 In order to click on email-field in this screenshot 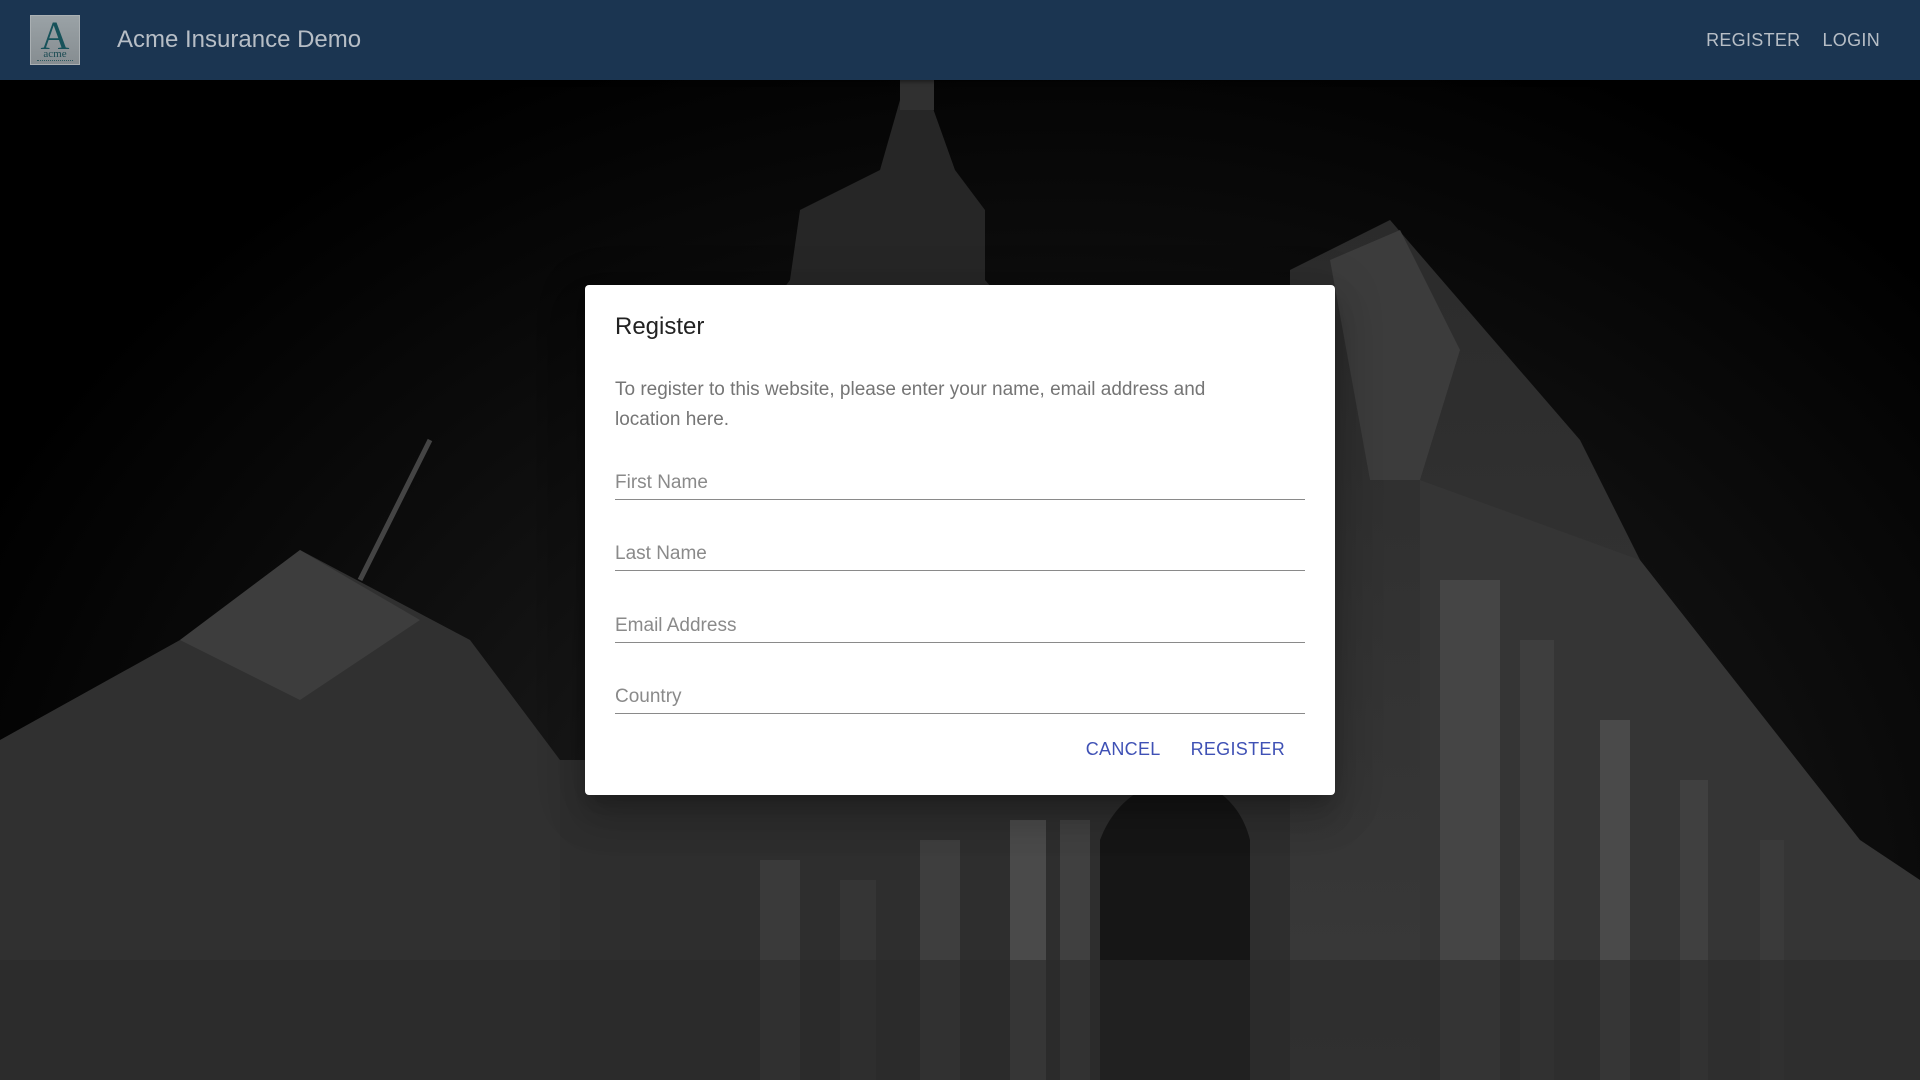, I will do `click(960, 623)`.